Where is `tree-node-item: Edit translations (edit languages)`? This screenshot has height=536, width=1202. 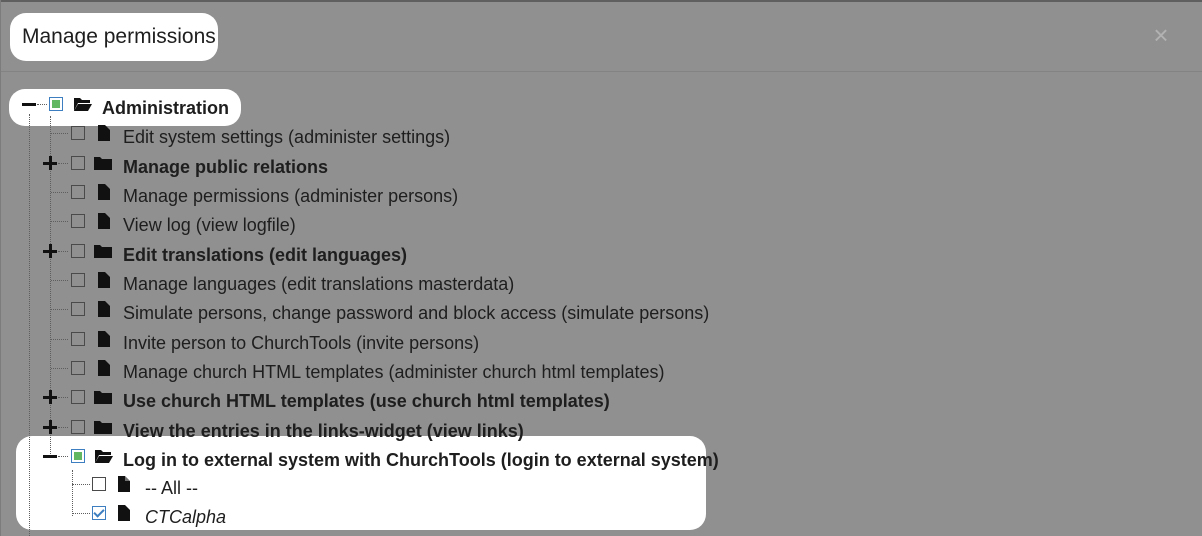 tree-node-item: Edit translations (edit languages) is located at coordinates (361, 254).